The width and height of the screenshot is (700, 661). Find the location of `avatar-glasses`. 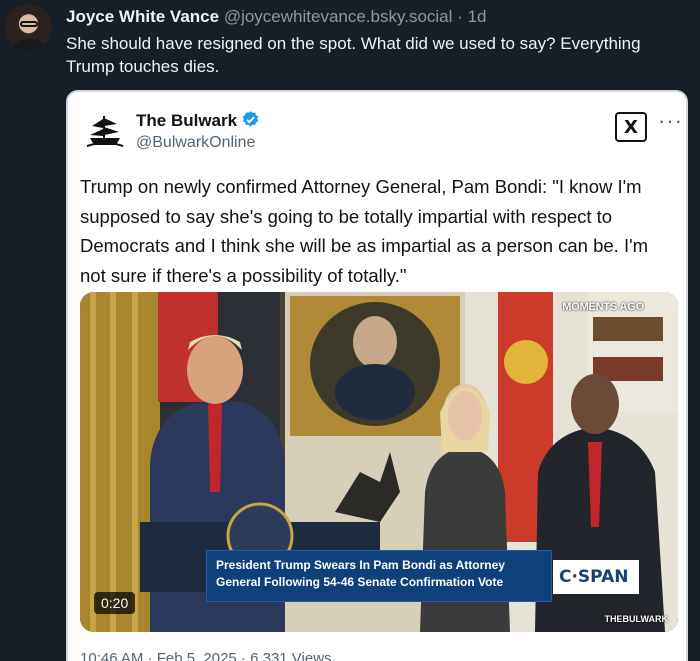

avatar-glasses is located at coordinates (29, 24).